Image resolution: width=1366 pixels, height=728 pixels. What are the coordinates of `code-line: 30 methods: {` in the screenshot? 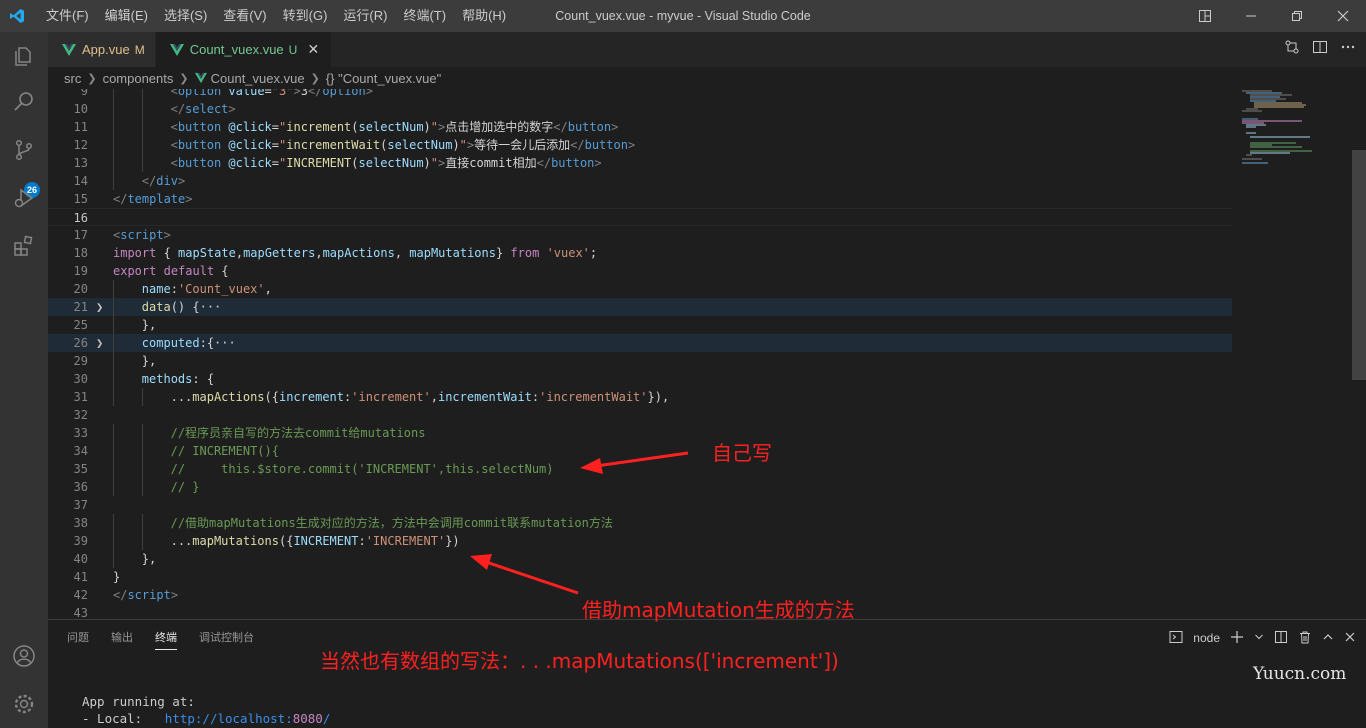 It's located at (640, 379).